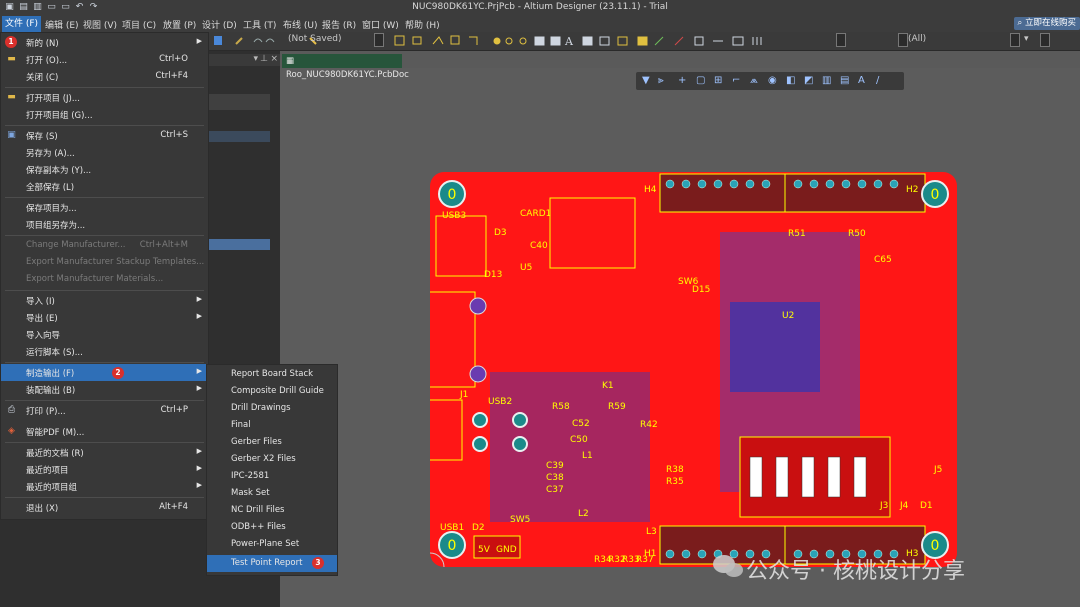  I want to click on menu-item-close: 关闭 (C) Ctrl+F4, so click(104, 76).